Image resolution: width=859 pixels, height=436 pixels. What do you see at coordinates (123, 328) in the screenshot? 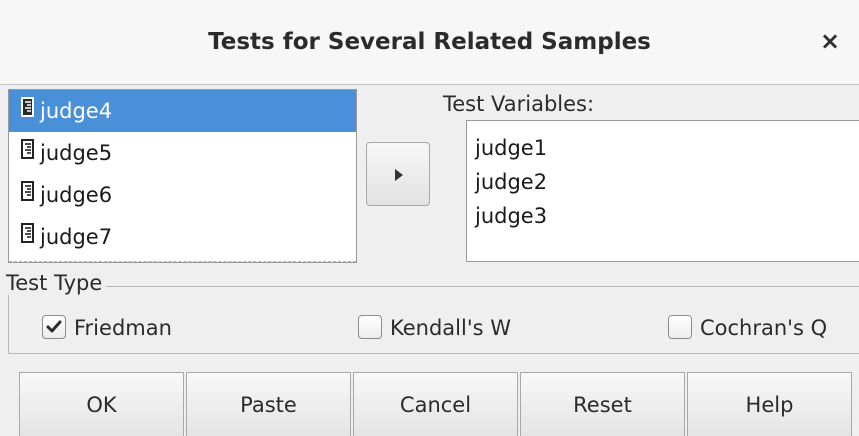
I see `friedman-label: Friedman` at bounding box center [123, 328].